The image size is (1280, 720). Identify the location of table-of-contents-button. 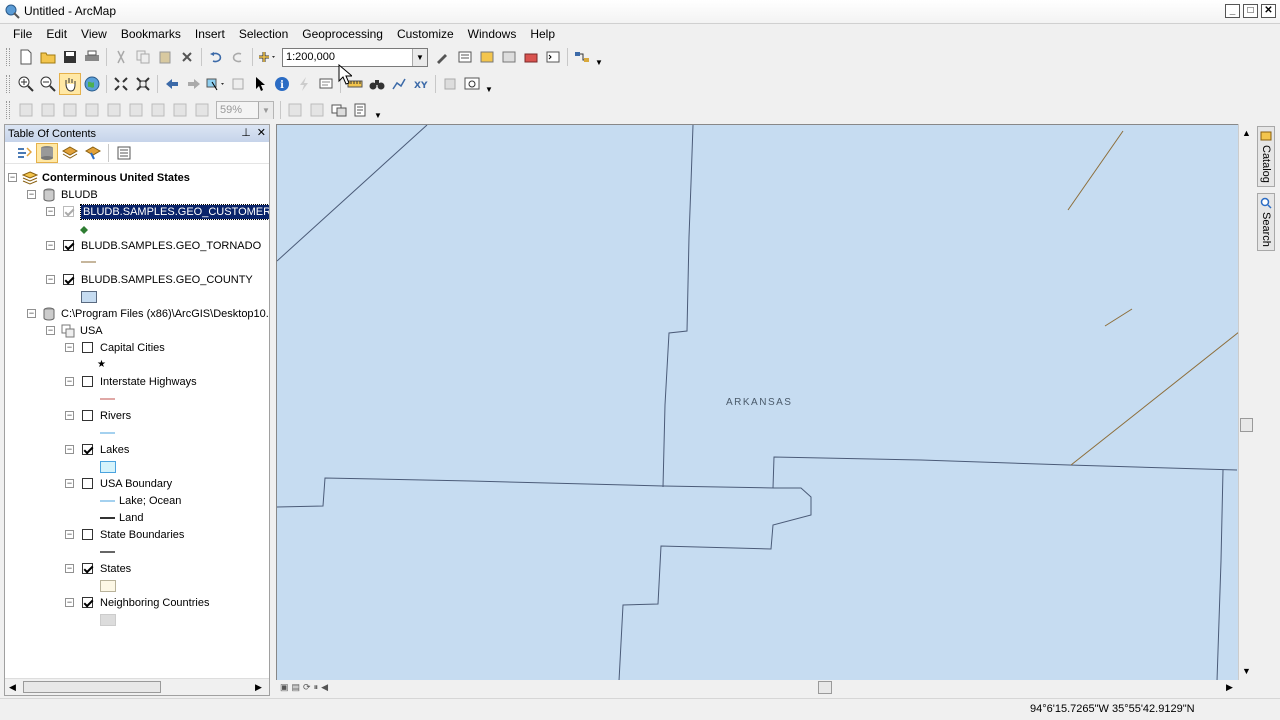
(465, 57).